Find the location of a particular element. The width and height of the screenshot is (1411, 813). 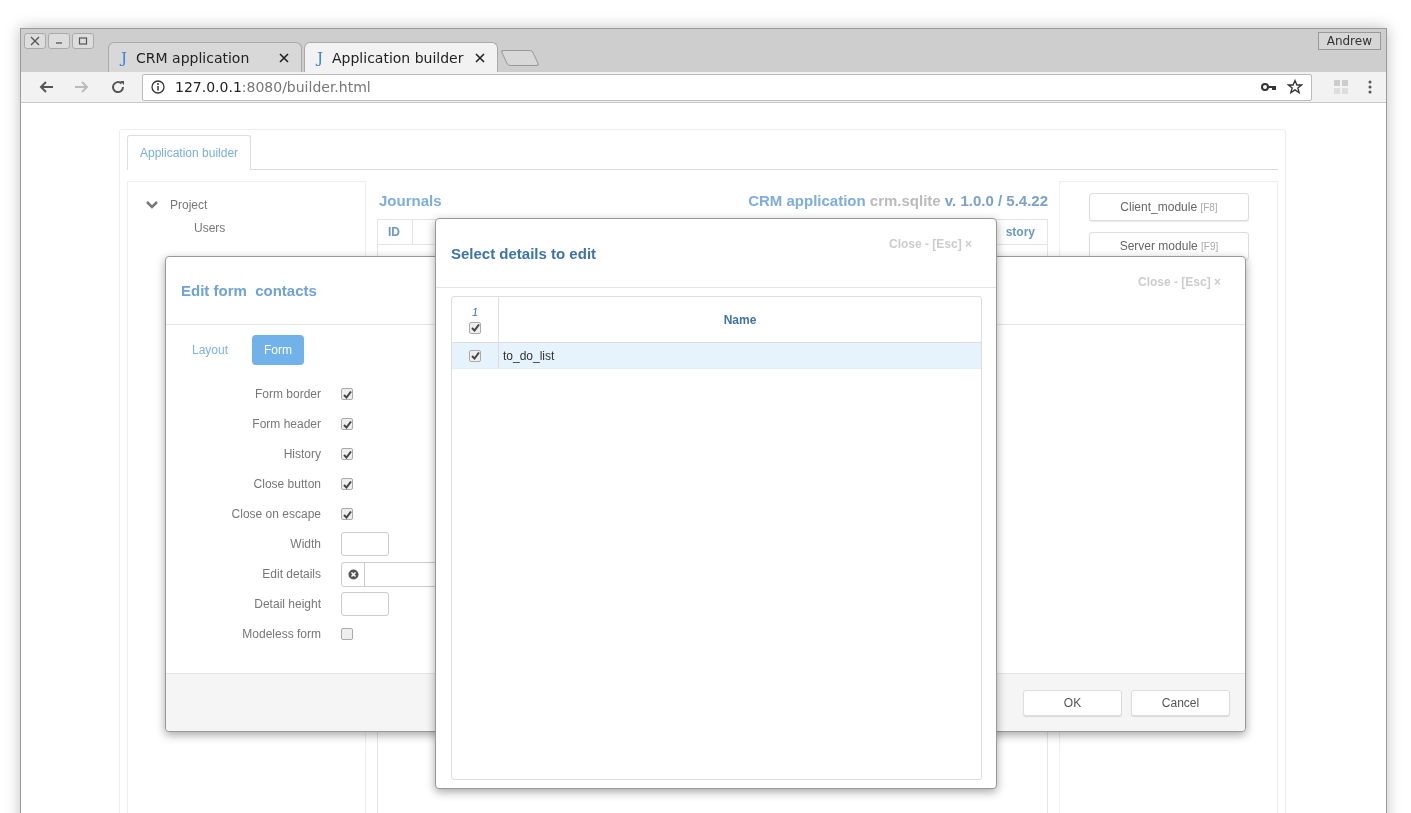

browser-tab: J Application builder is located at coordinates (401, 57).